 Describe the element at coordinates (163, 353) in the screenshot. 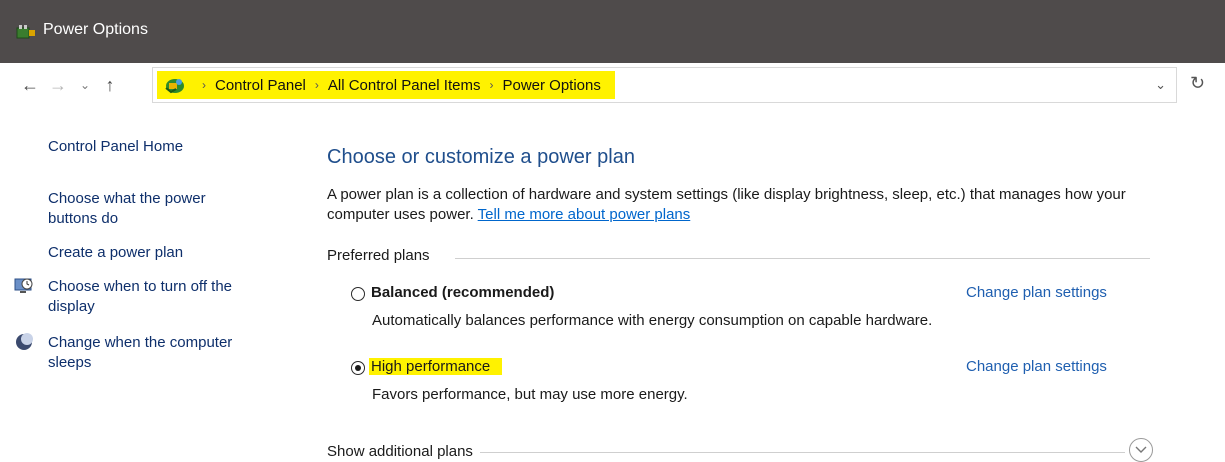

I see `sidebar-item-computer-sleeps: Change when the computer sleeps` at that location.